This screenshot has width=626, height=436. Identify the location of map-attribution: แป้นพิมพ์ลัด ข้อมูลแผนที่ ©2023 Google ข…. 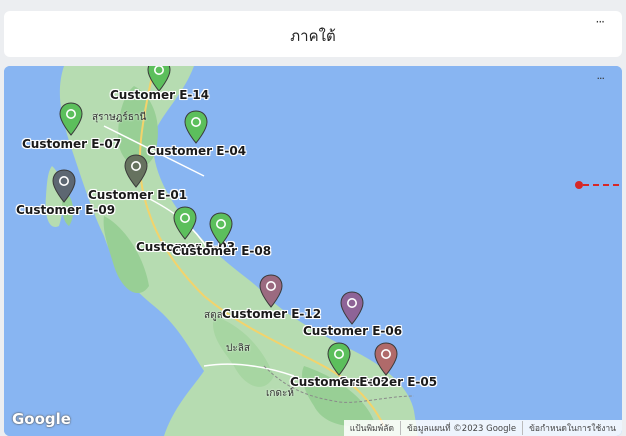
(482, 428).